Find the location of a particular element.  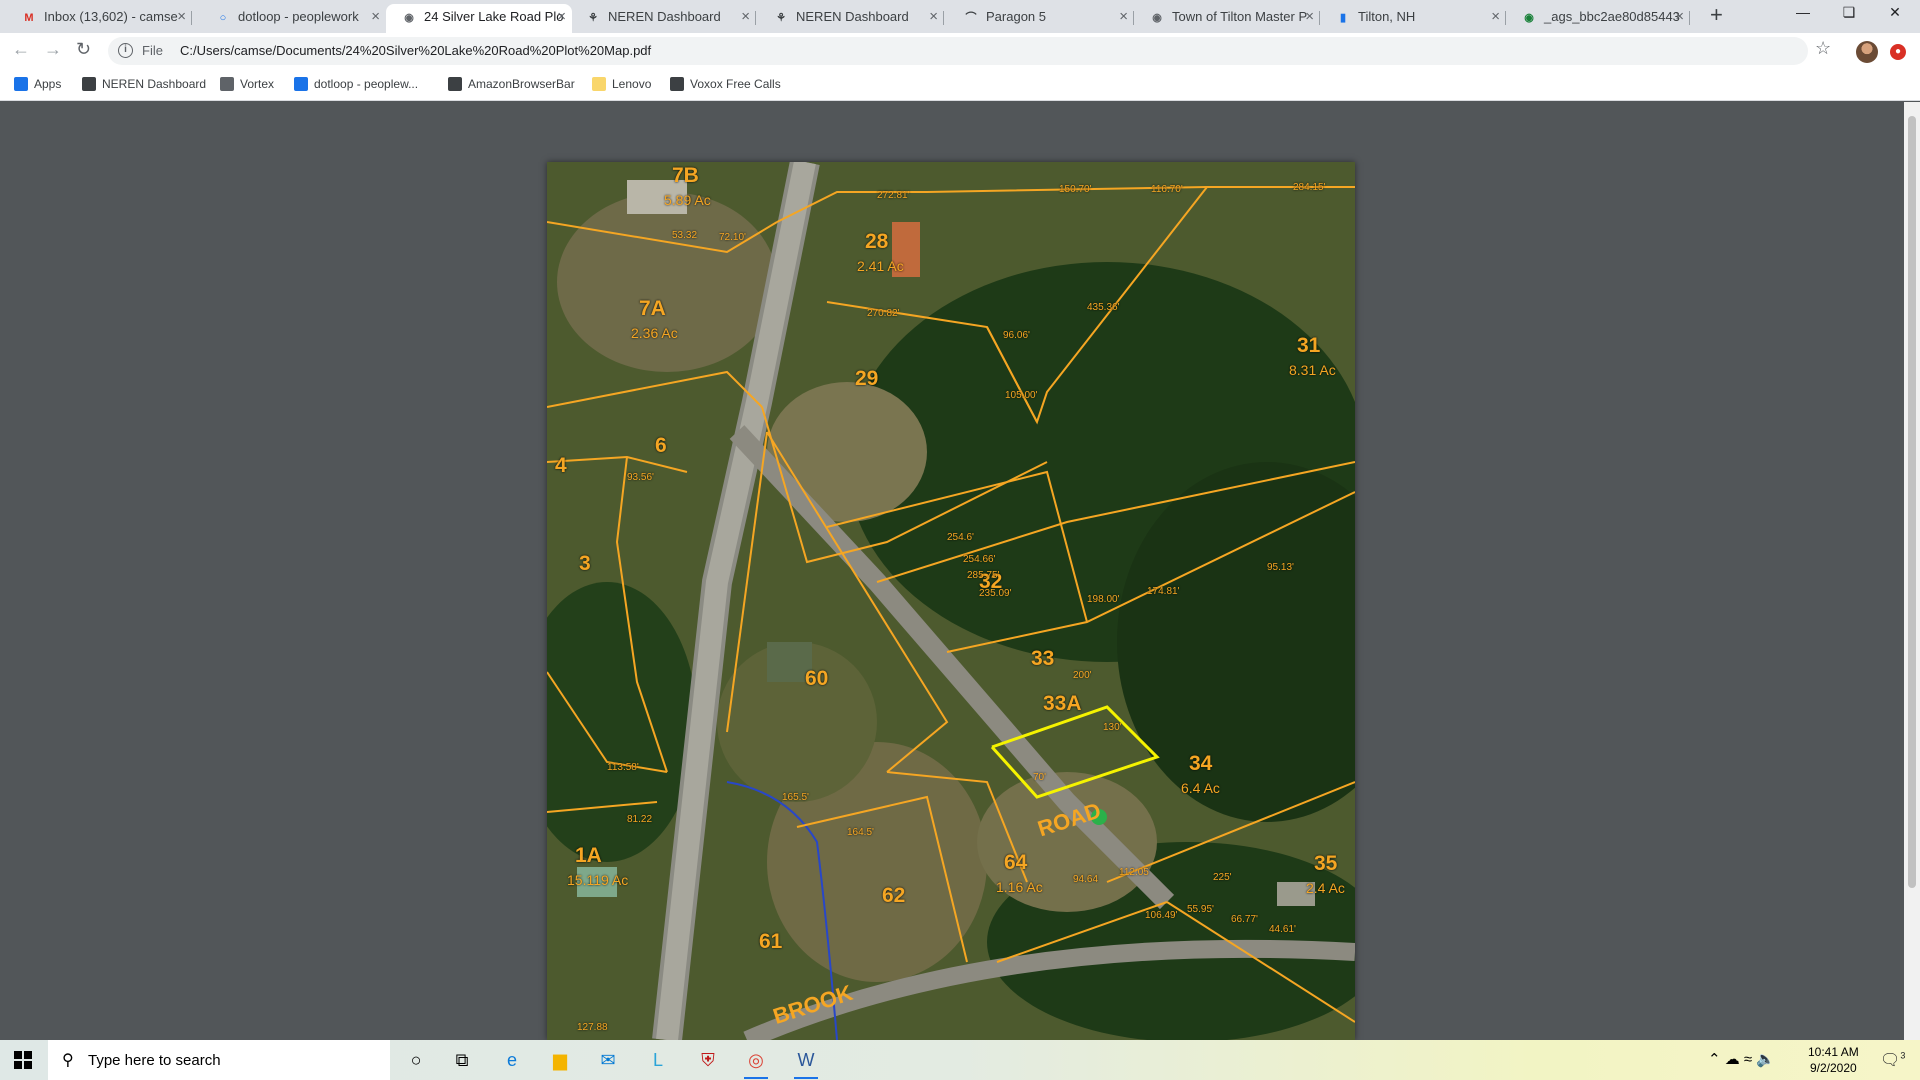

tab-1: ○ dotloop - peoplework × is located at coordinates (293, 18).